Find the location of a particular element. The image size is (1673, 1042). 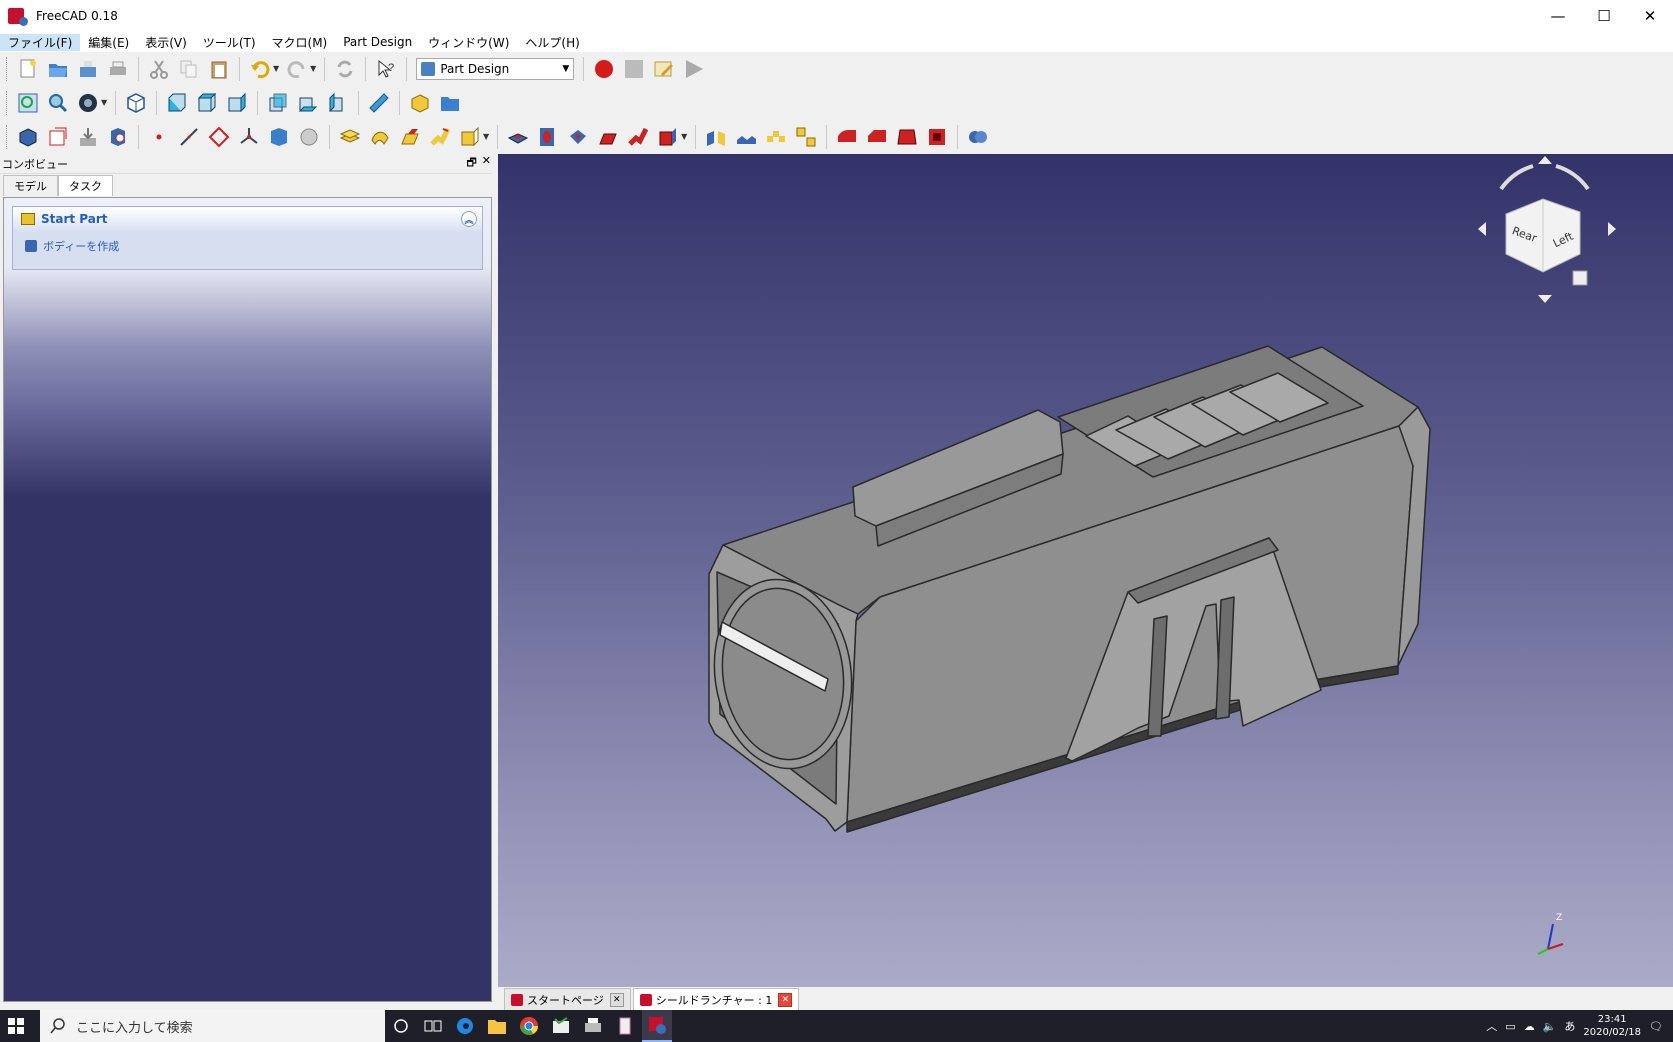

document-app-icon is located at coordinates (625, 1026).